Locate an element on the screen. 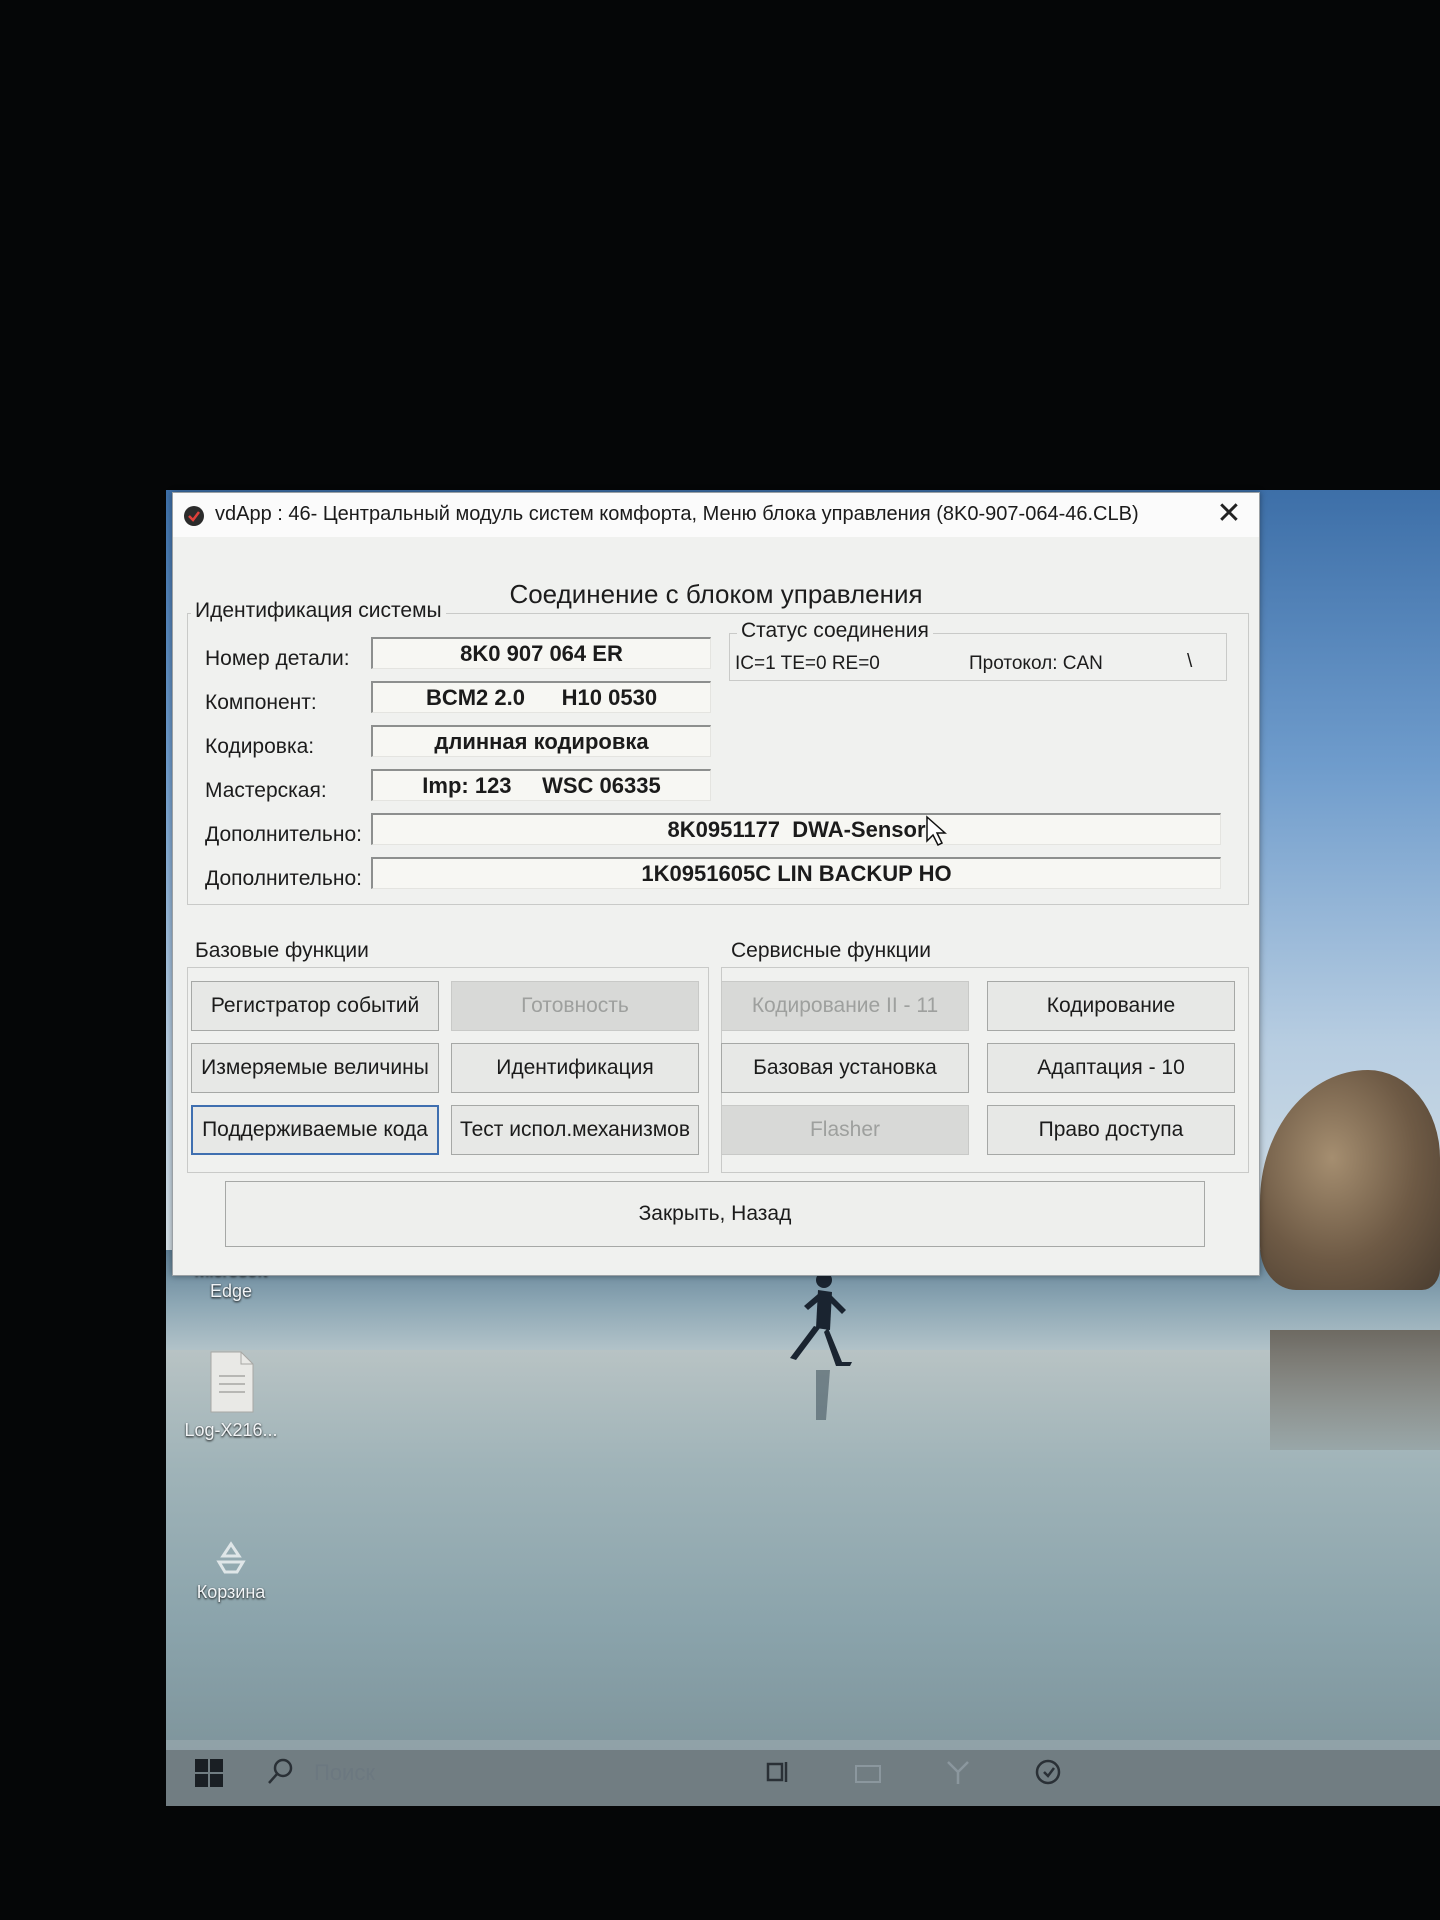 The image size is (1440, 1920). connection-counters: IC=1 TE=0 RE=0 is located at coordinates (807, 663).